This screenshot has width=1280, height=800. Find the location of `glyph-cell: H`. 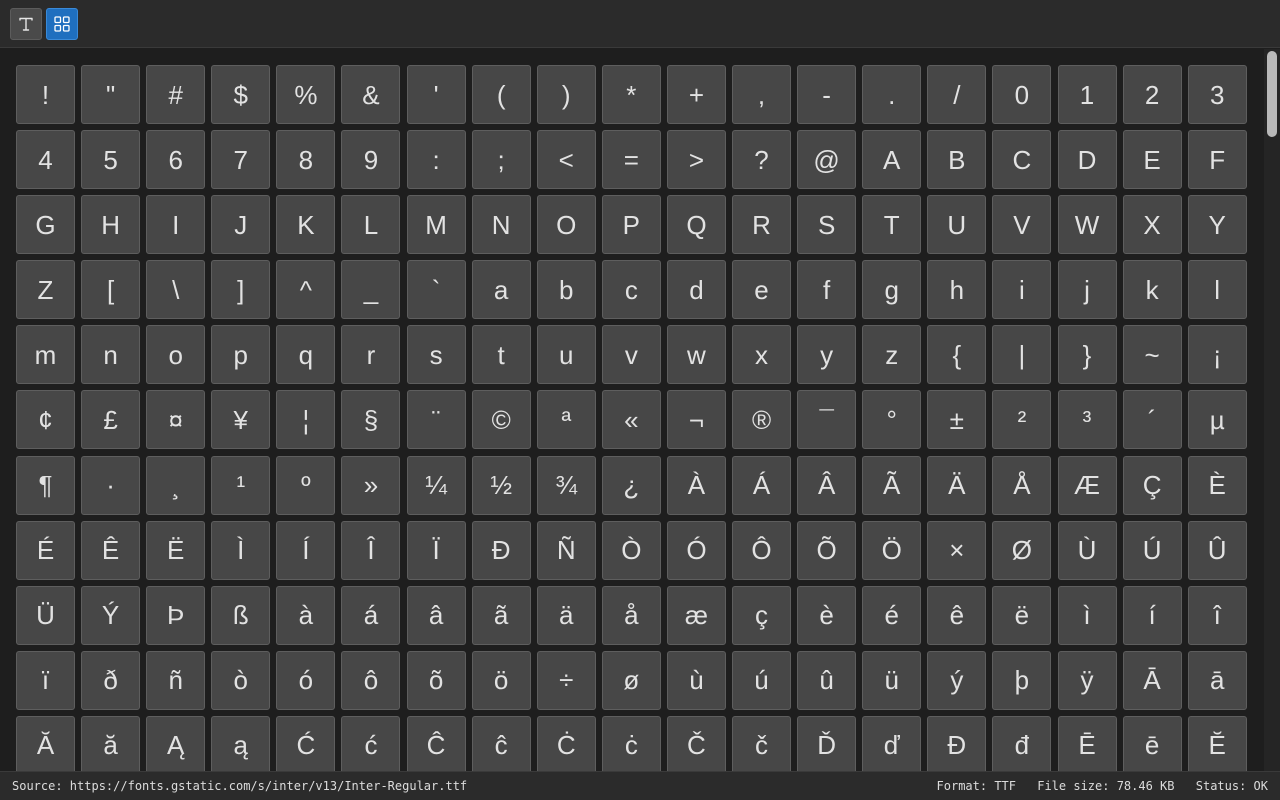

glyph-cell: H is located at coordinates (111, 225).